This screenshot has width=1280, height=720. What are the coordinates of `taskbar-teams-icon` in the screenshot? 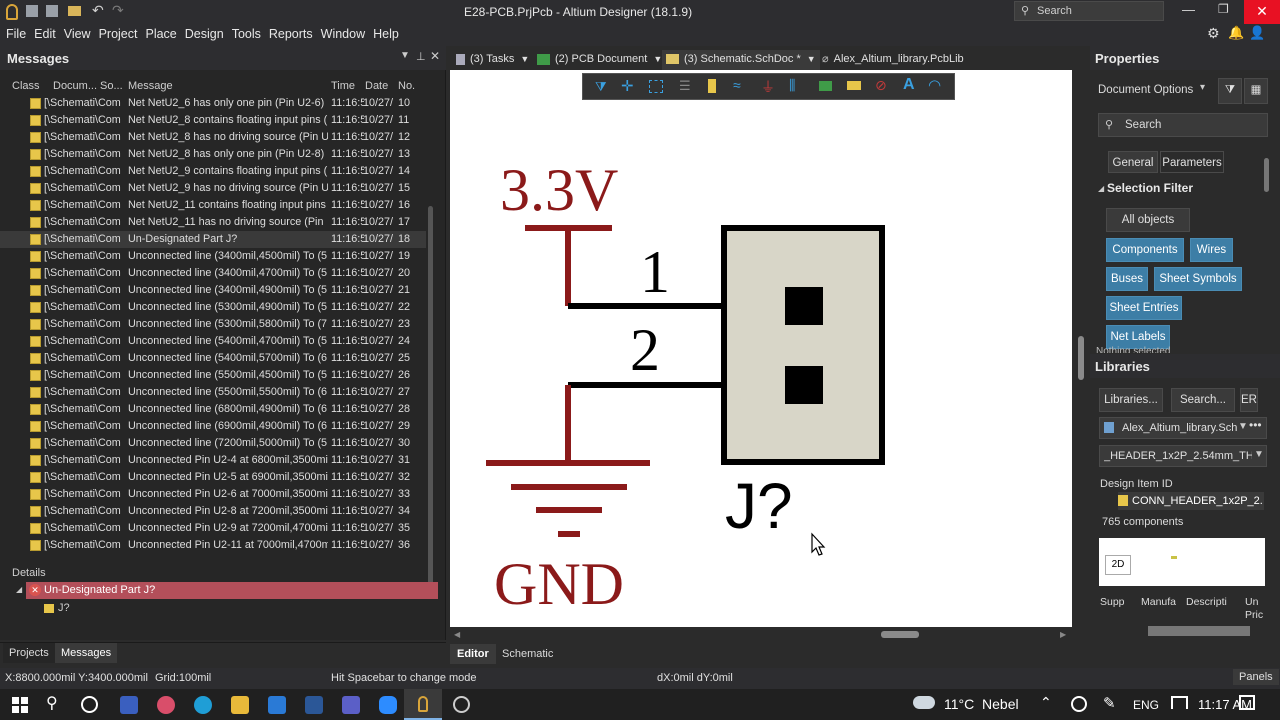 It's located at (351, 705).